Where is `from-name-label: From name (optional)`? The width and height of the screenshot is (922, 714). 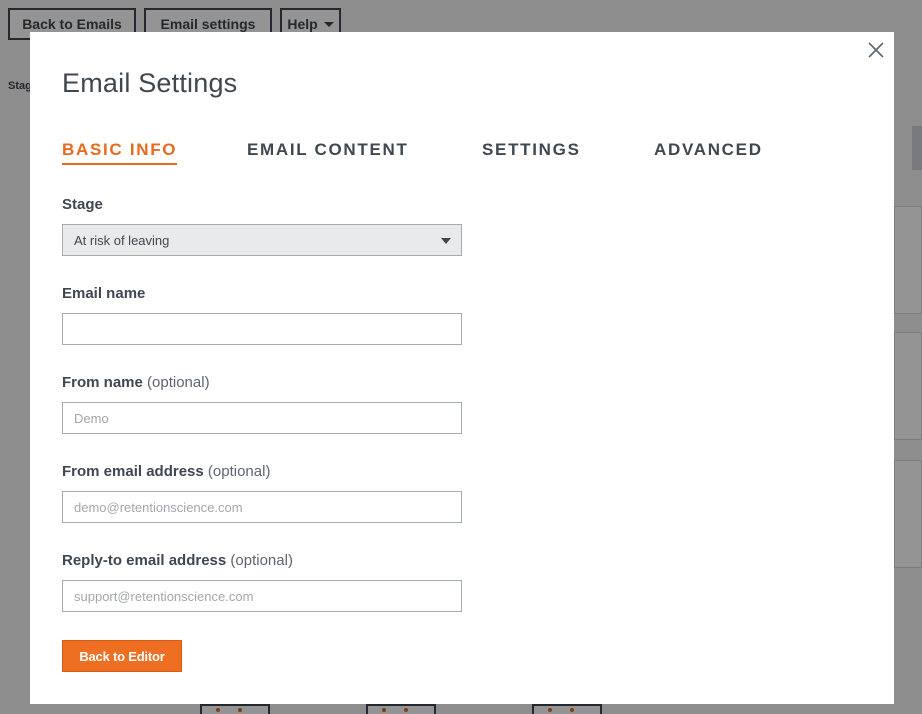 from-name-label: From name (optional) is located at coordinates (136, 382).